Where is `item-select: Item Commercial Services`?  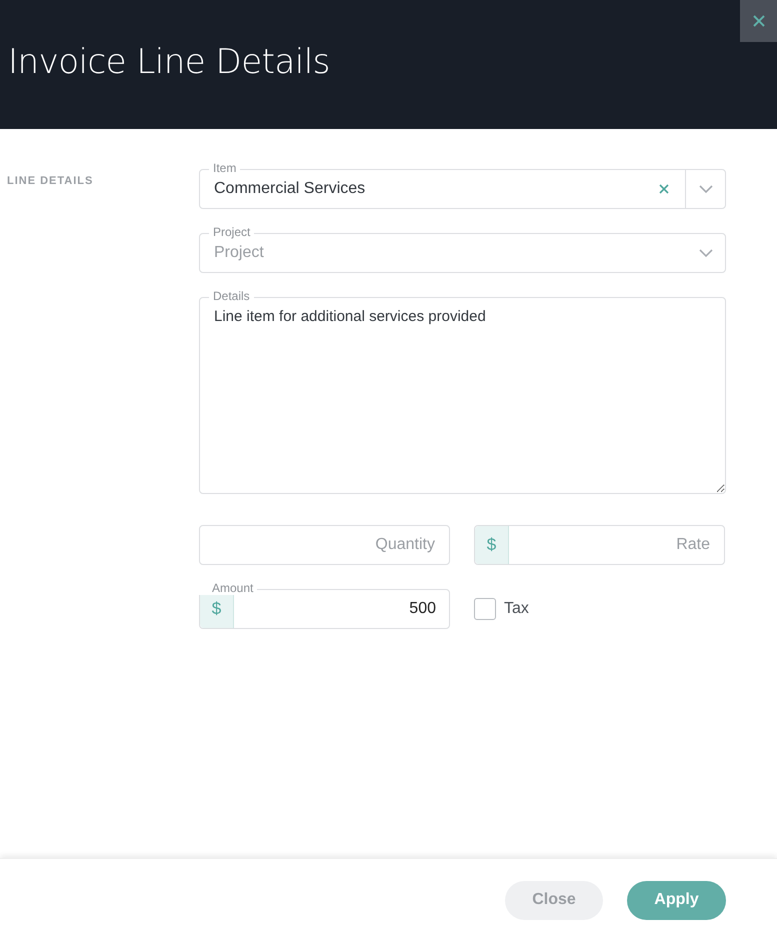
item-select: Item Commercial Services is located at coordinates (462, 185).